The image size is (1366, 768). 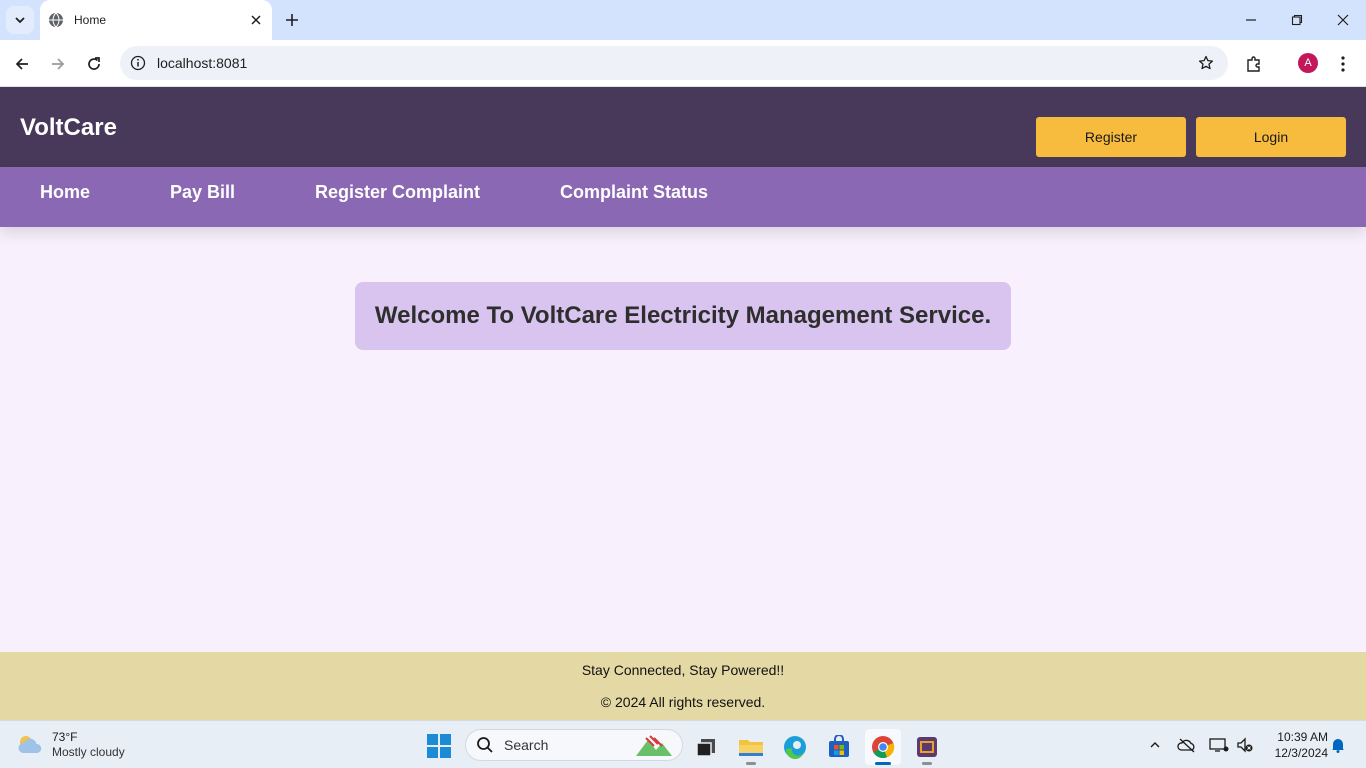 I want to click on site-header: VoltCare Register Login, so click(x=683, y=127).